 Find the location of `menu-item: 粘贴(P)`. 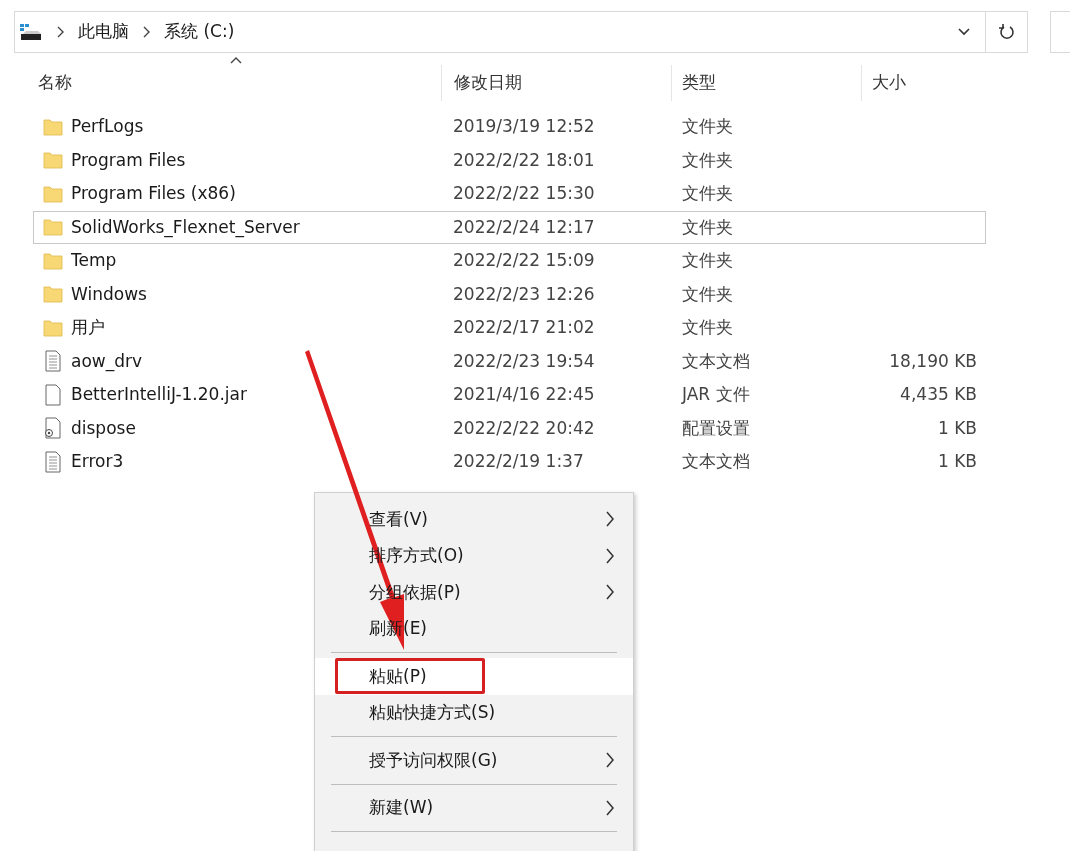

menu-item: 粘贴(P) is located at coordinates (474, 676).